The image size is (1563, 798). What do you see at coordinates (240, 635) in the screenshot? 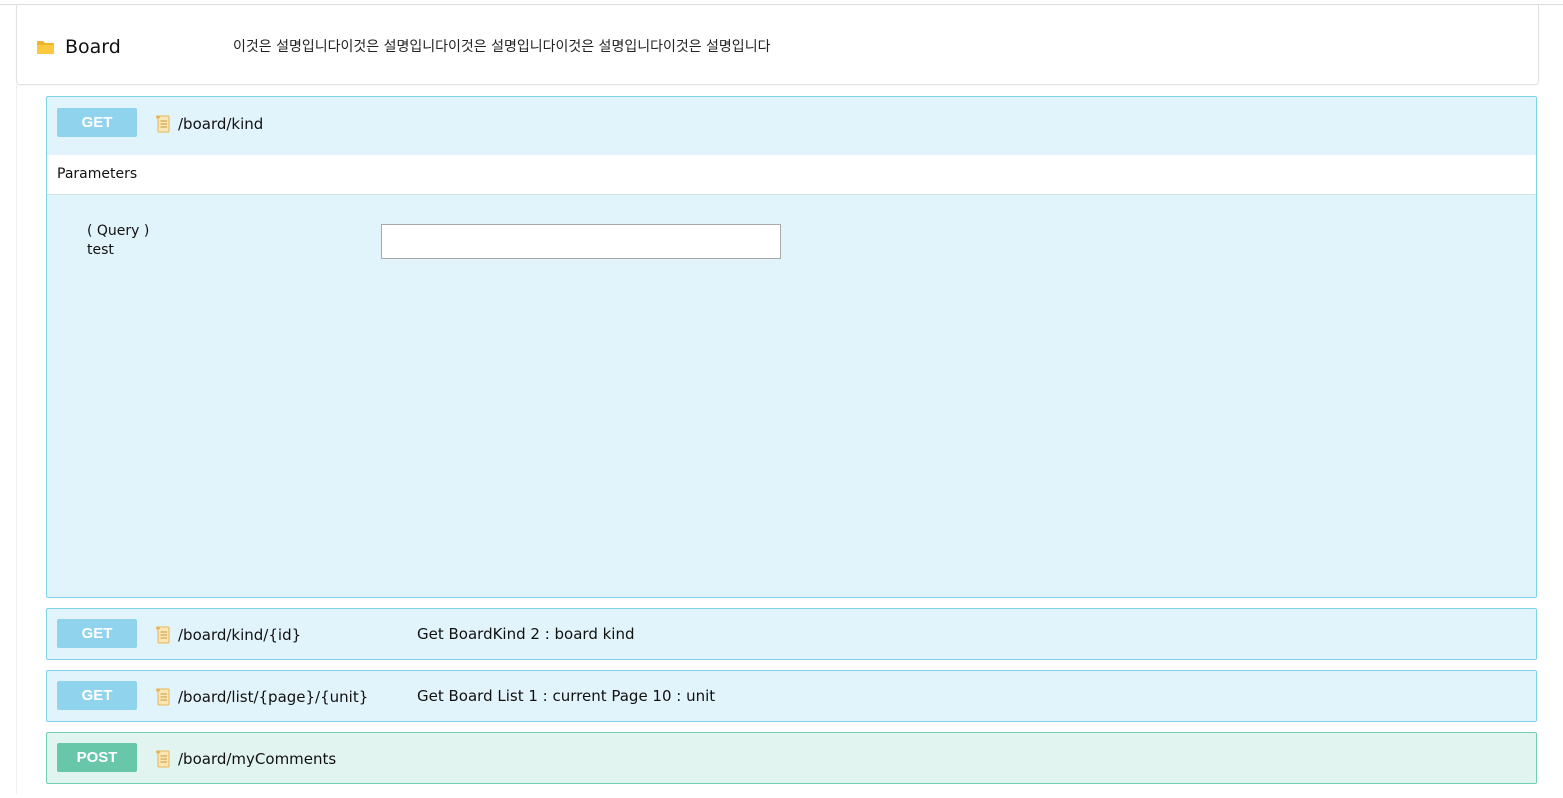
I see `operation-path: /board/kind/{id}` at bounding box center [240, 635].